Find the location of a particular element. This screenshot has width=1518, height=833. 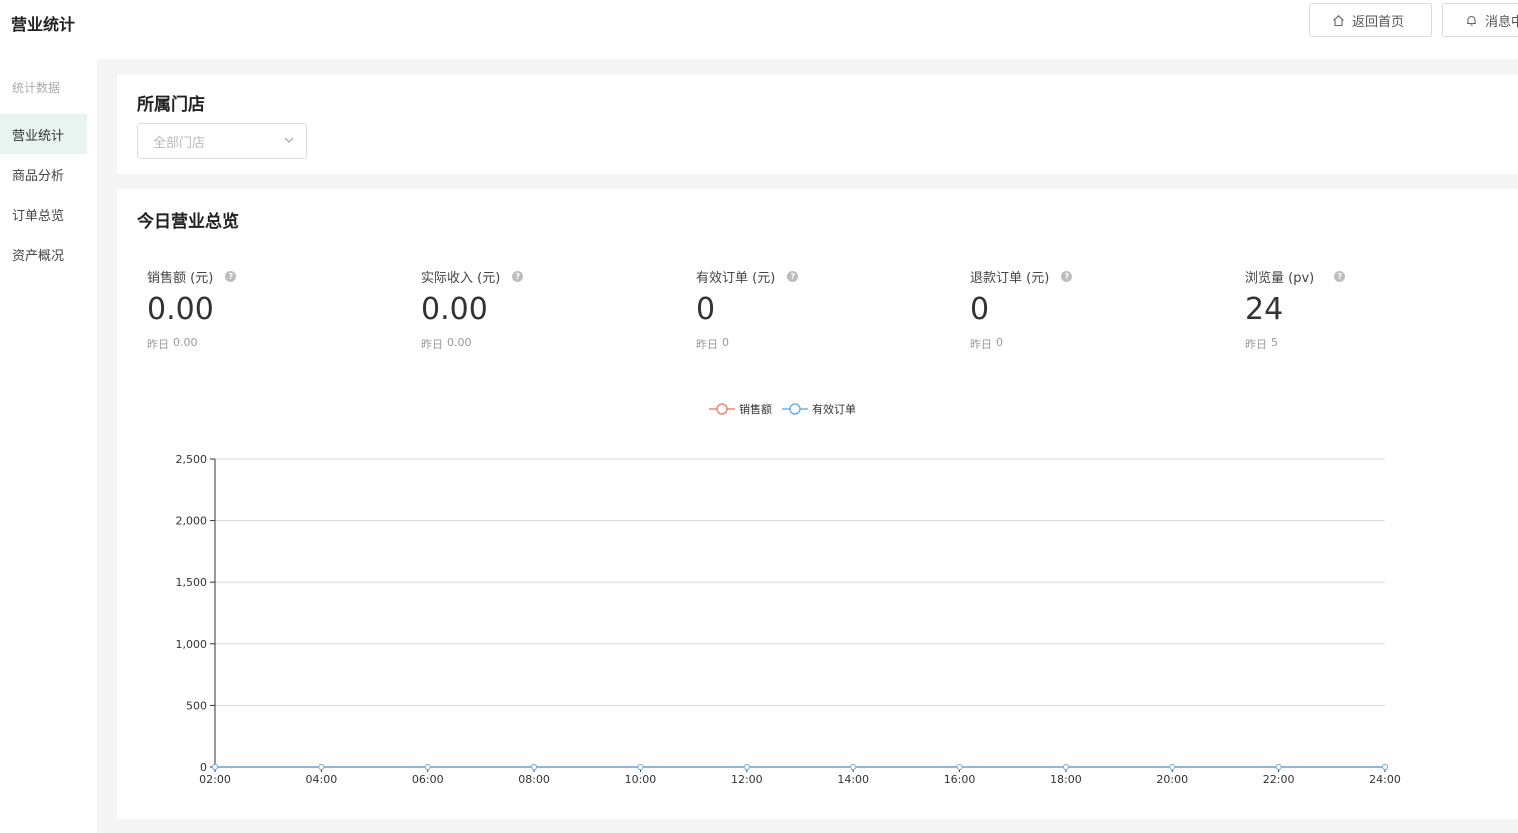

sidebar-item-product-analysis: 商品分析 is located at coordinates (43, 174).